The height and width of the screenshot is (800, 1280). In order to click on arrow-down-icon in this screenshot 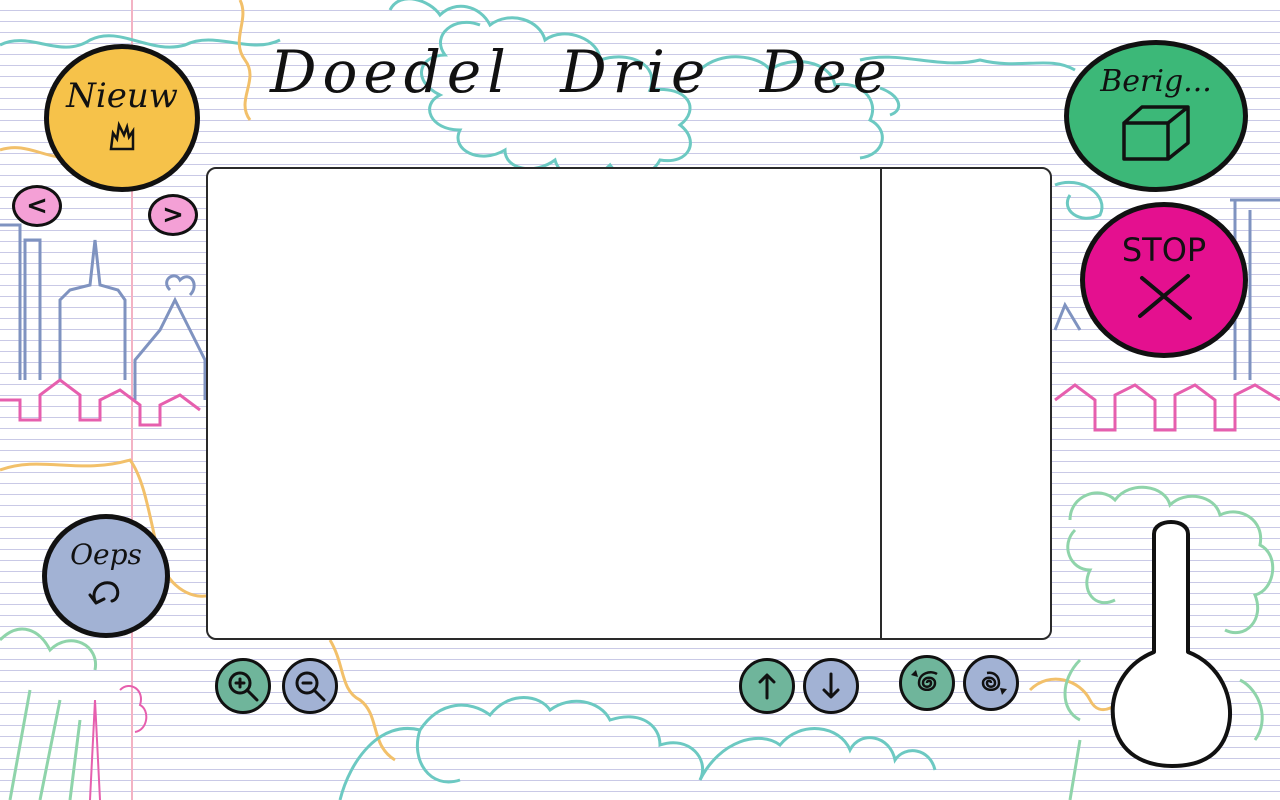, I will do `click(831, 685)`.